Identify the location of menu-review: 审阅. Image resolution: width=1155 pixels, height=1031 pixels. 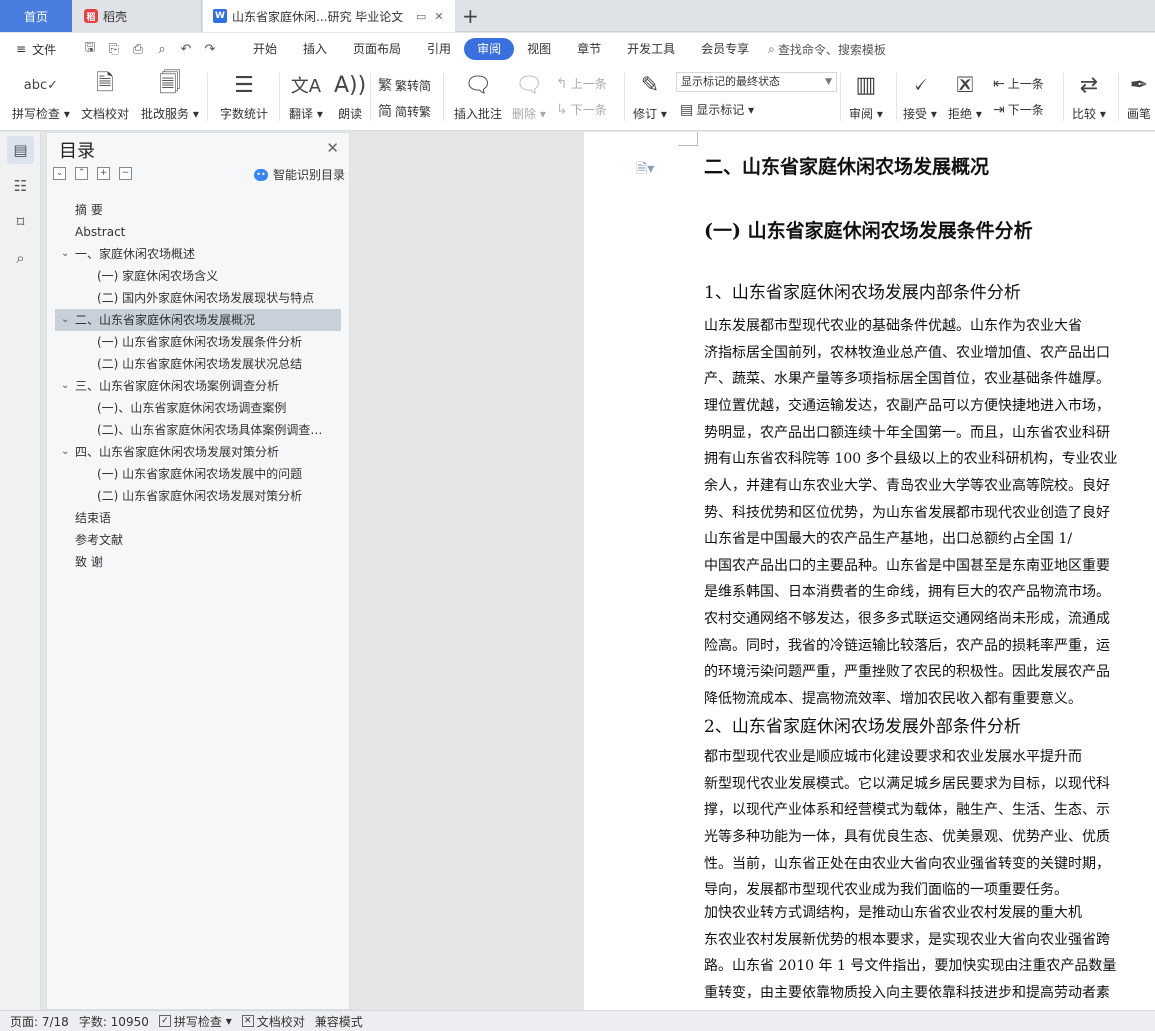
(489, 49).